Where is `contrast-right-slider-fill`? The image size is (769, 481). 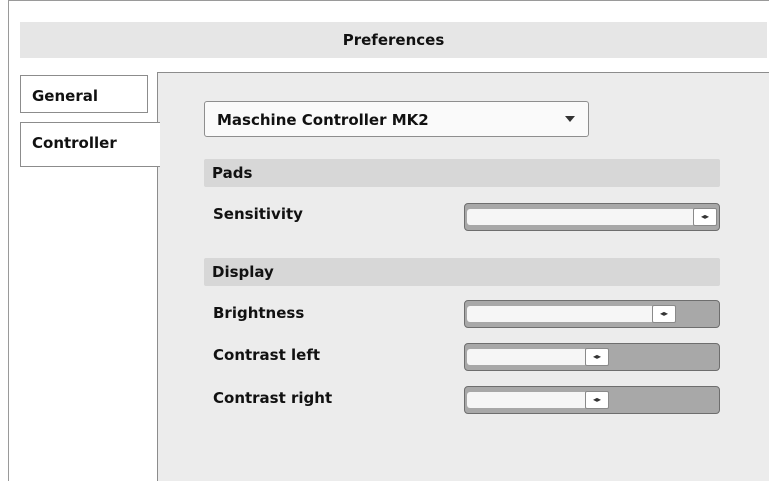
contrast-right-slider-fill is located at coordinates (532, 400).